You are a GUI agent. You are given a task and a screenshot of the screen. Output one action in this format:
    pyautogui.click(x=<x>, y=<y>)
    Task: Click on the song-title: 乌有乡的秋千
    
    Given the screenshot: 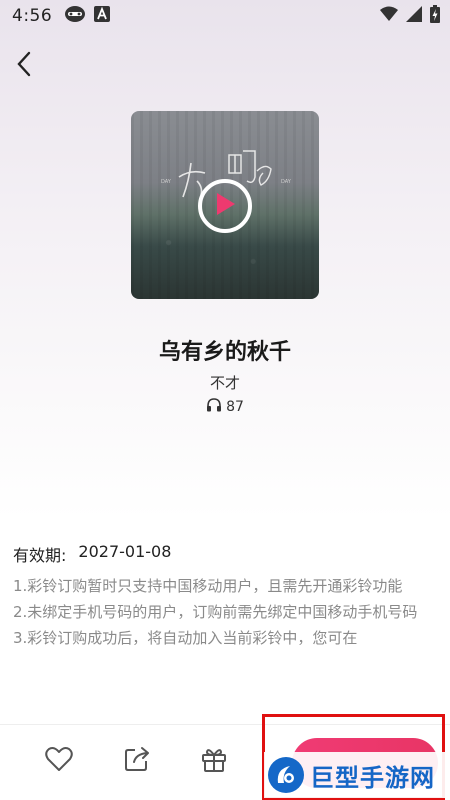 What is the action you would take?
    pyautogui.click(x=224, y=352)
    